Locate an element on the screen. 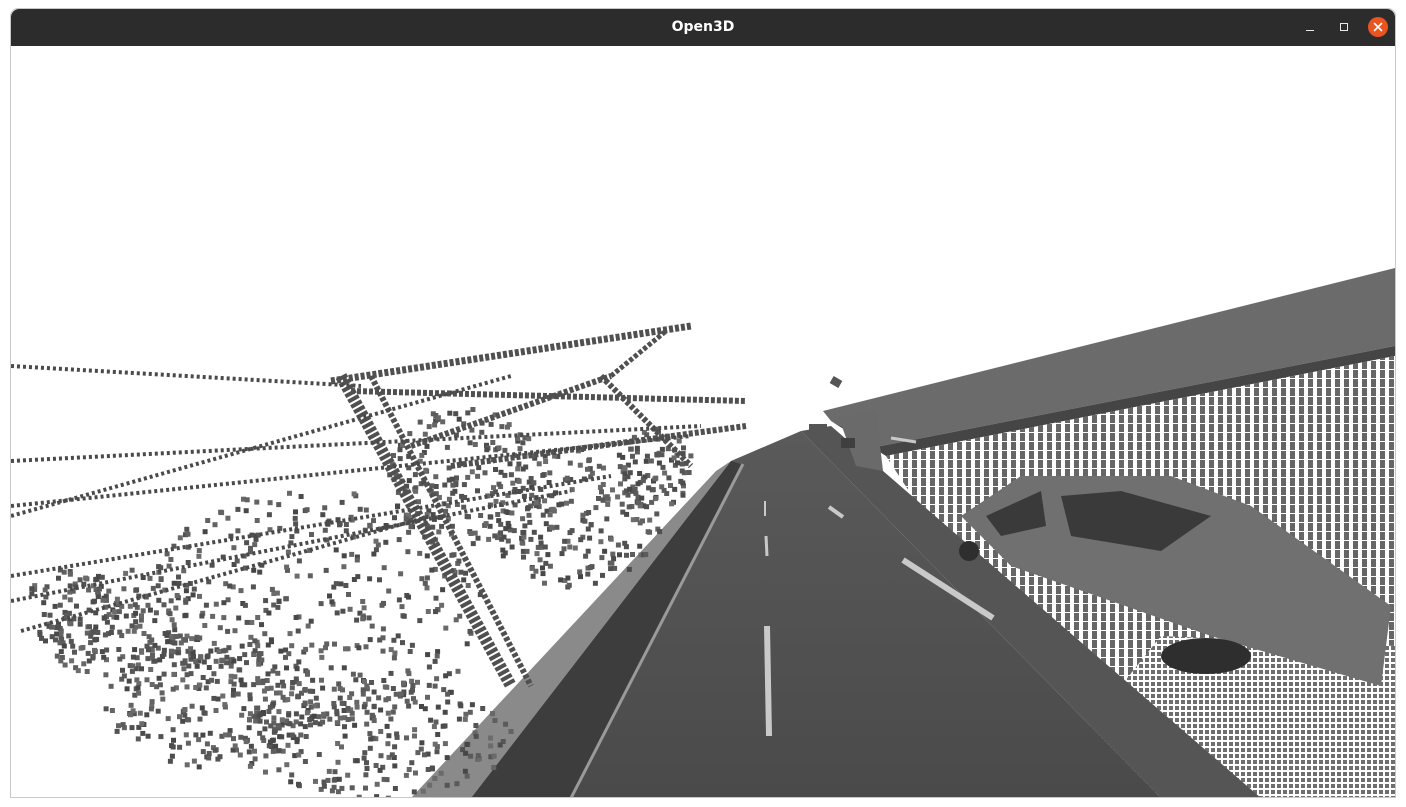 The width and height of the screenshot is (1406, 807). close-button is located at coordinates (1378, 27).